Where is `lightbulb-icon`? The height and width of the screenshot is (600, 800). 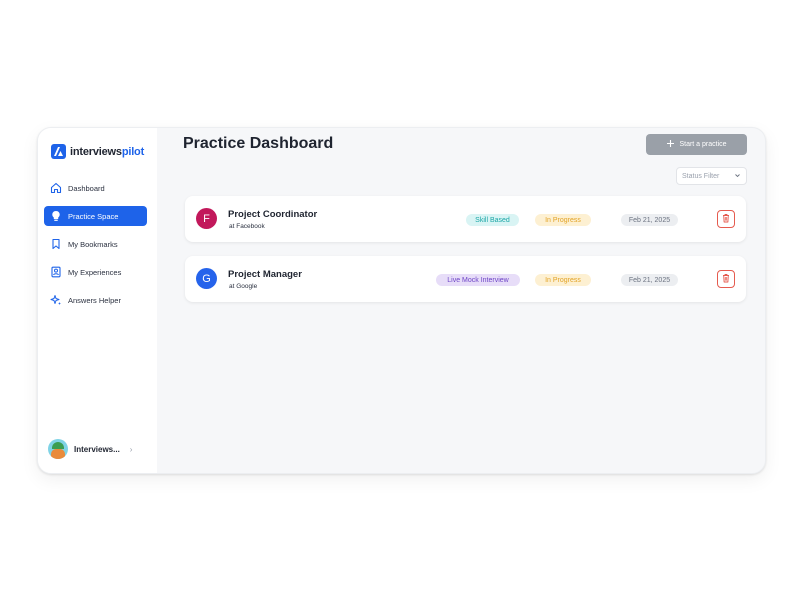 lightbulb-icon is located at coordinates (55, 216).